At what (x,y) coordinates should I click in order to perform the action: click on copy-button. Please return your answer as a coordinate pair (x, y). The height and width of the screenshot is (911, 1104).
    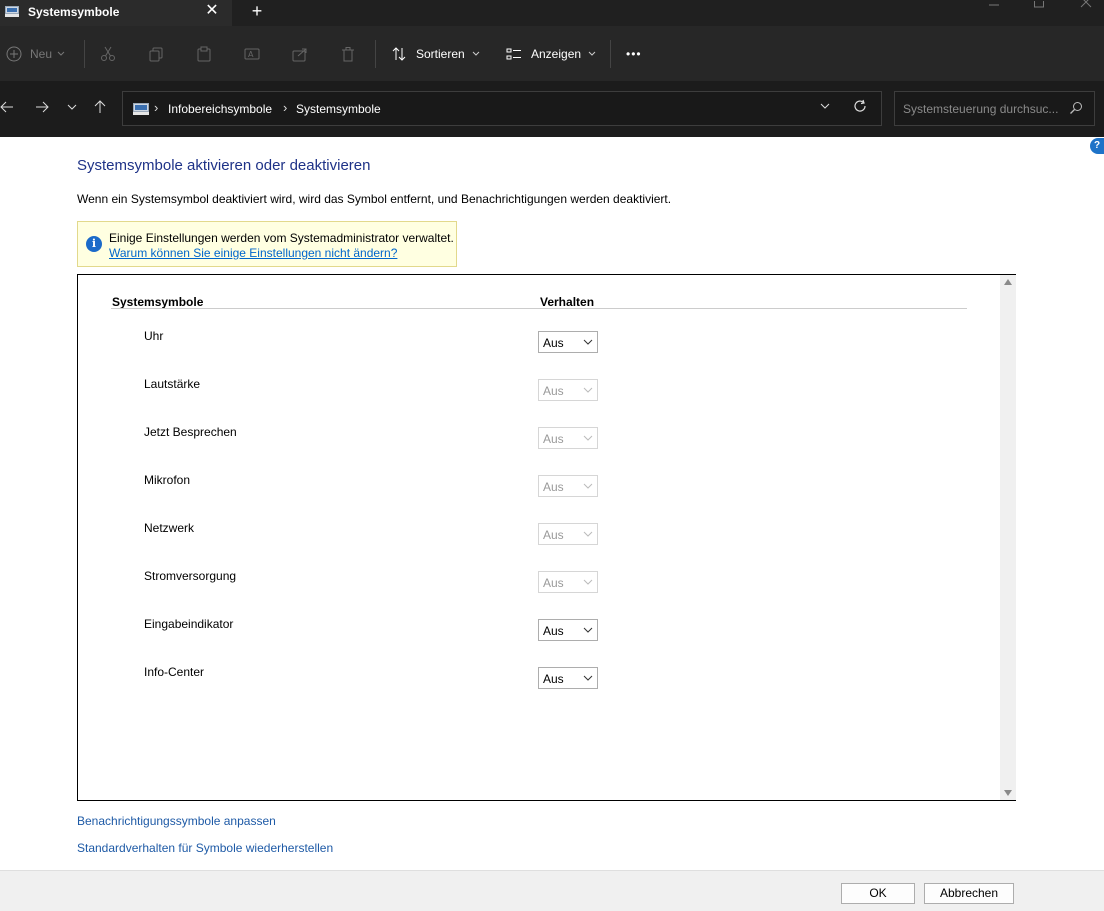
    Looking at the image, I should click on (156, 54).